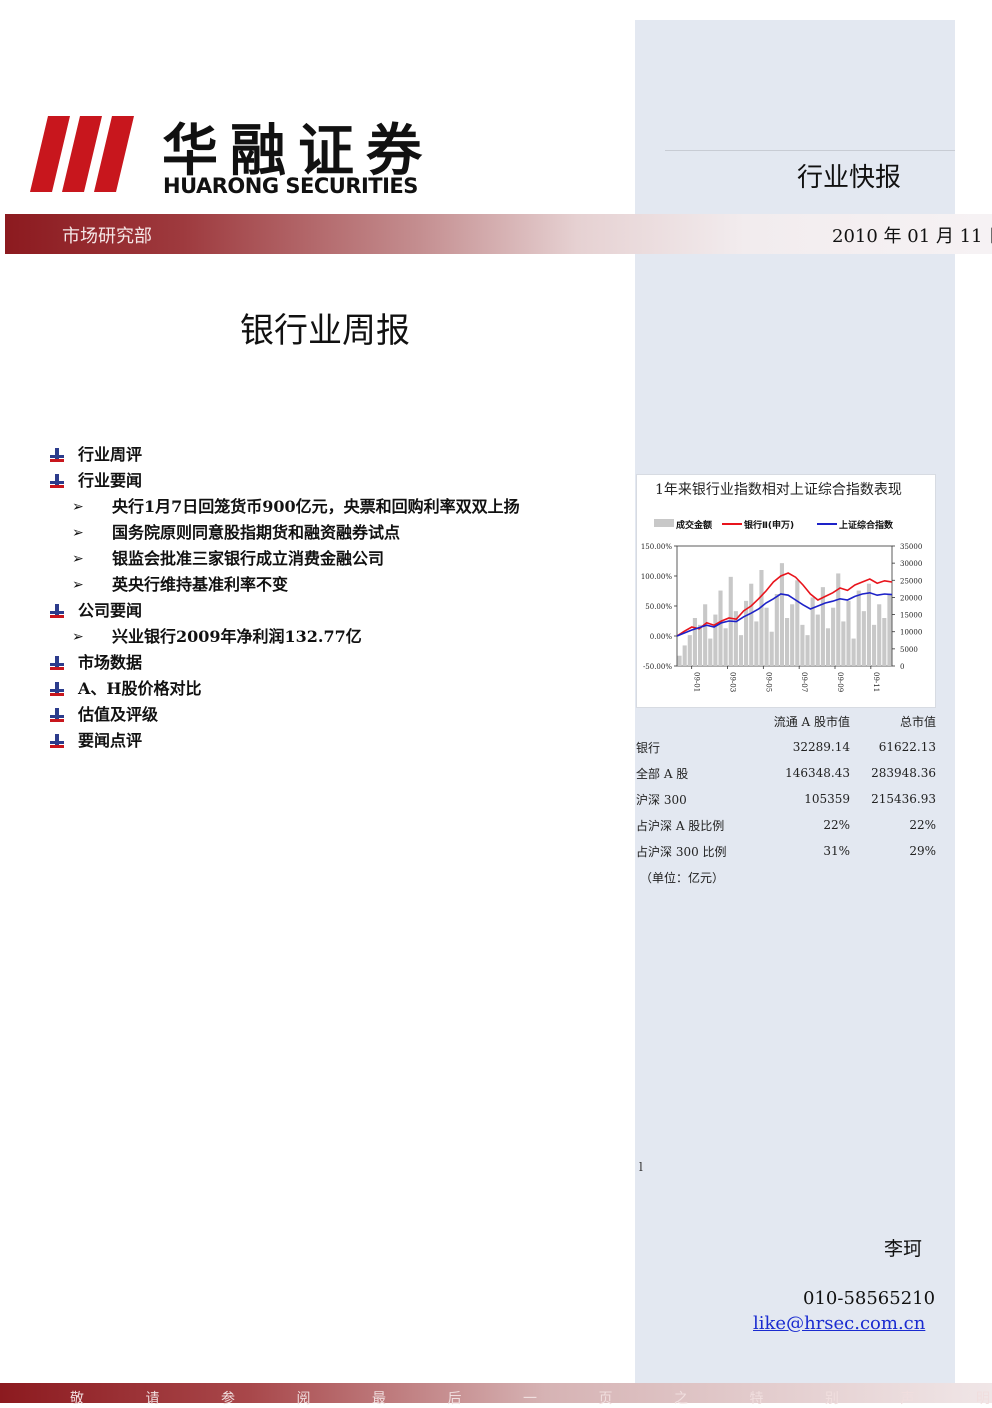  Describe the element at coordinates (866, 525) in the screenshot. I see `legend-label: 上证综合指数` at that location.